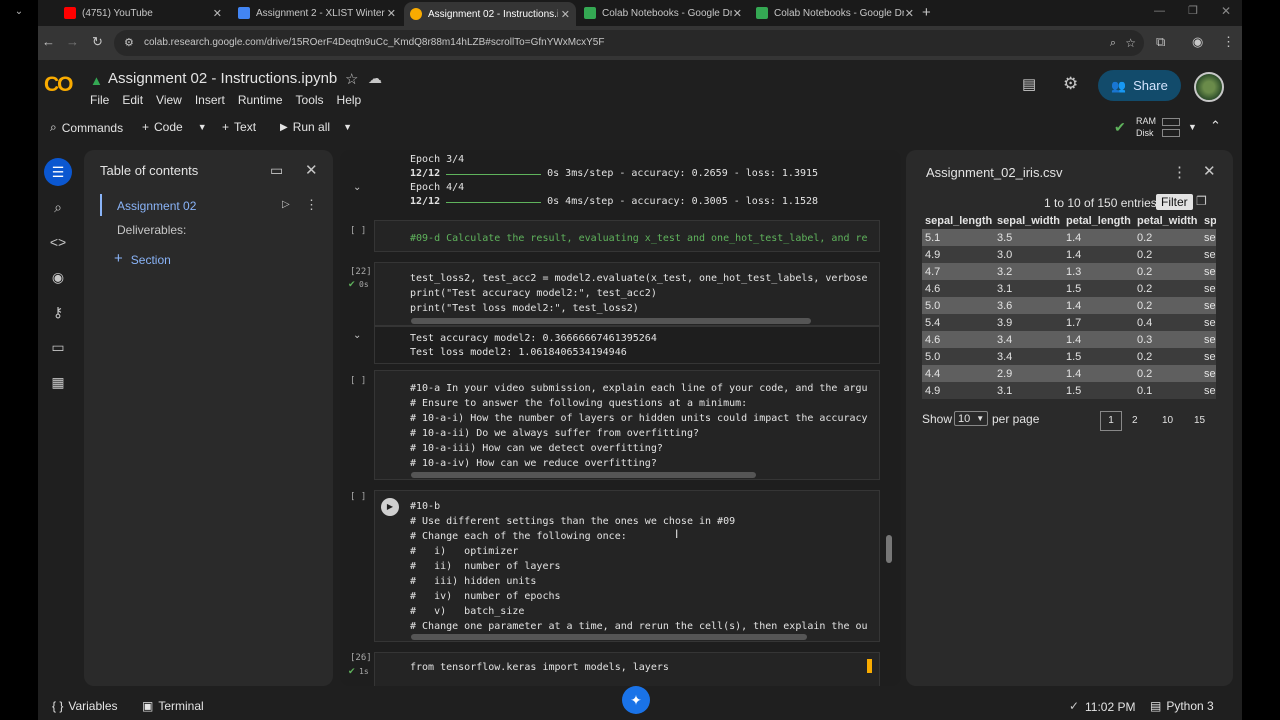  I want to click on terminal-button: ▣ Terminal, so click(173, 706).